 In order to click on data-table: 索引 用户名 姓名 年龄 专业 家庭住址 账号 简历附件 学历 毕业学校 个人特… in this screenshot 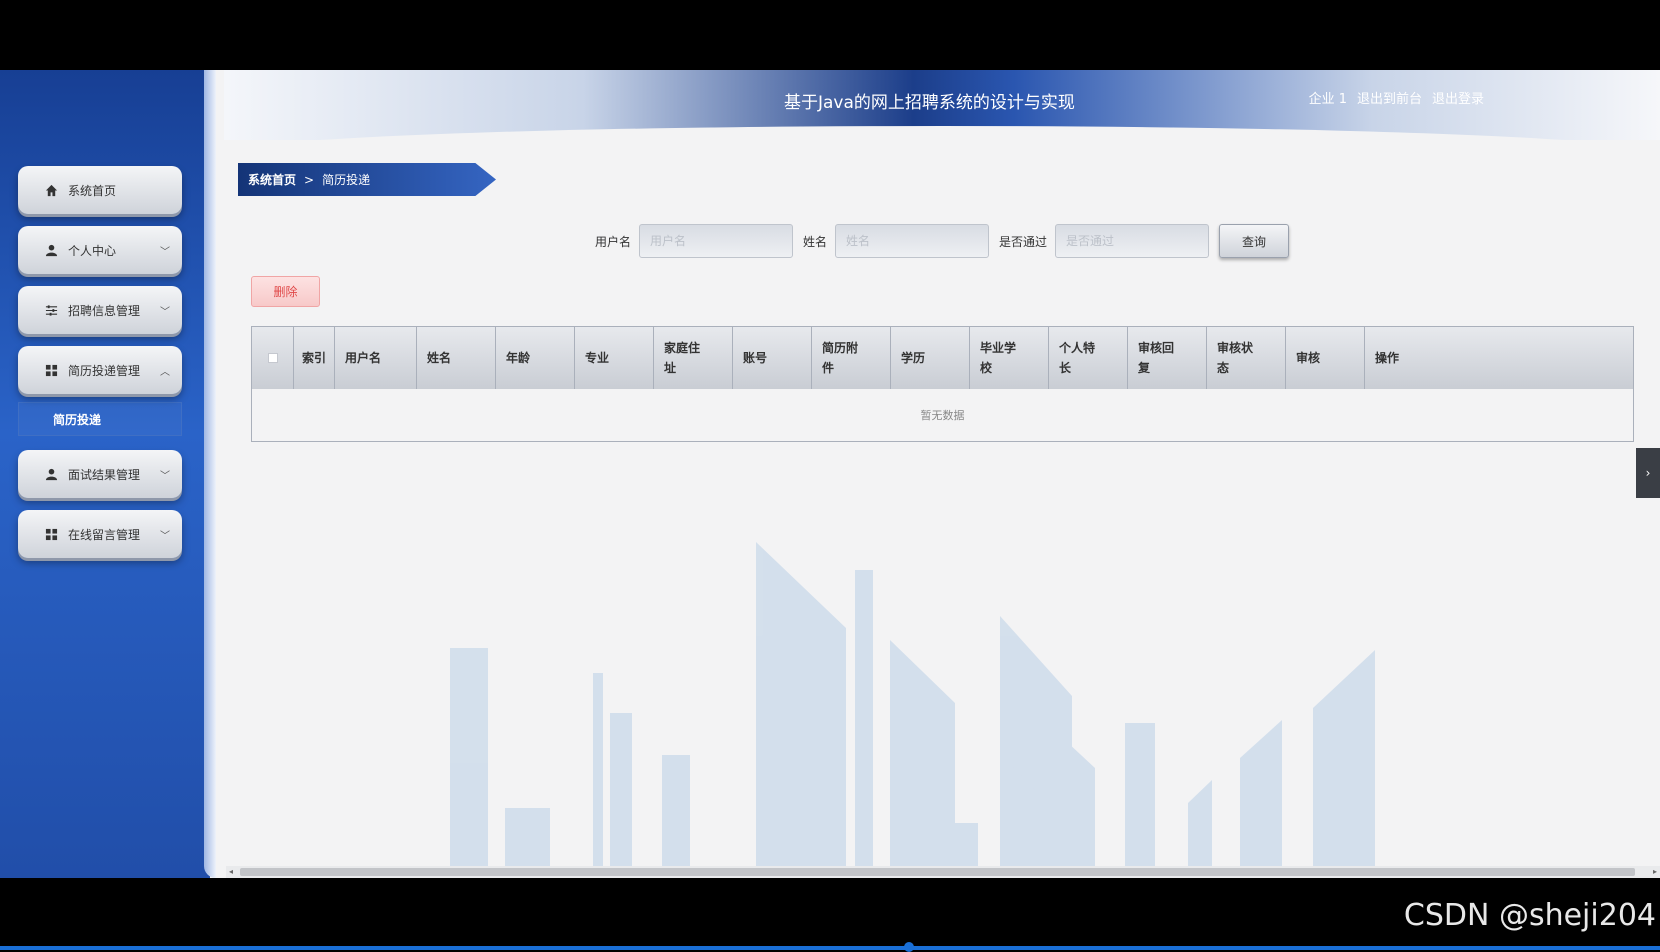, I will do `click(942, 384)`.